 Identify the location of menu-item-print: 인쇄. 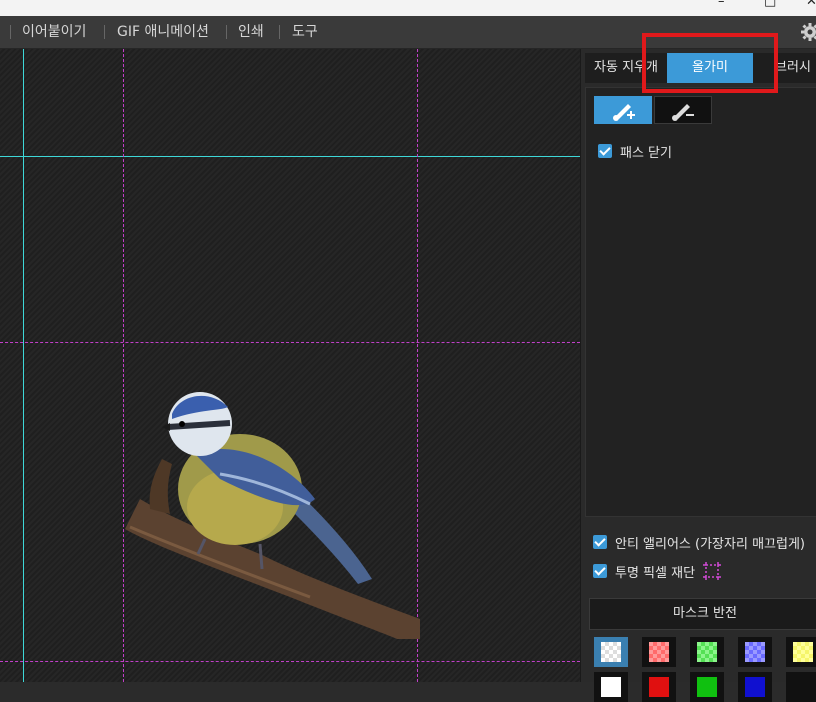
(251, 32).